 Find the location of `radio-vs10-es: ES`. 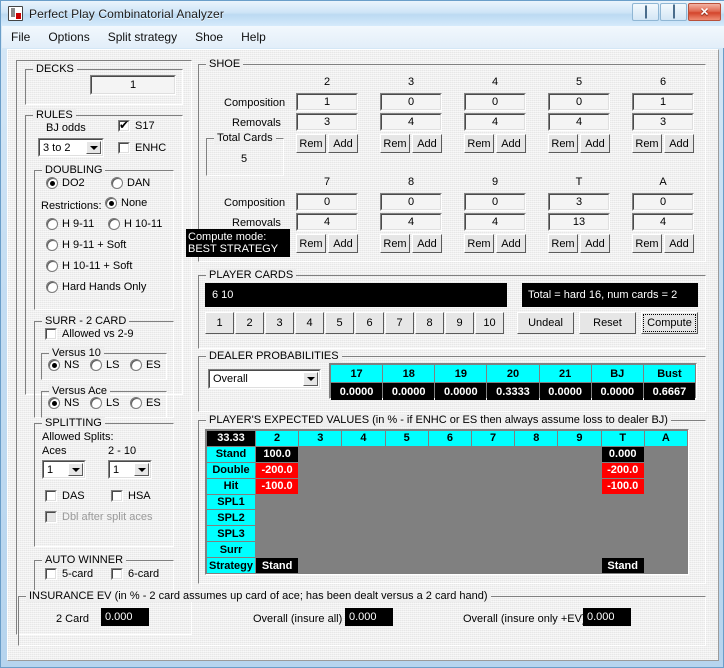

radio-vs10-es: ES is located at coordinates (145, 365).